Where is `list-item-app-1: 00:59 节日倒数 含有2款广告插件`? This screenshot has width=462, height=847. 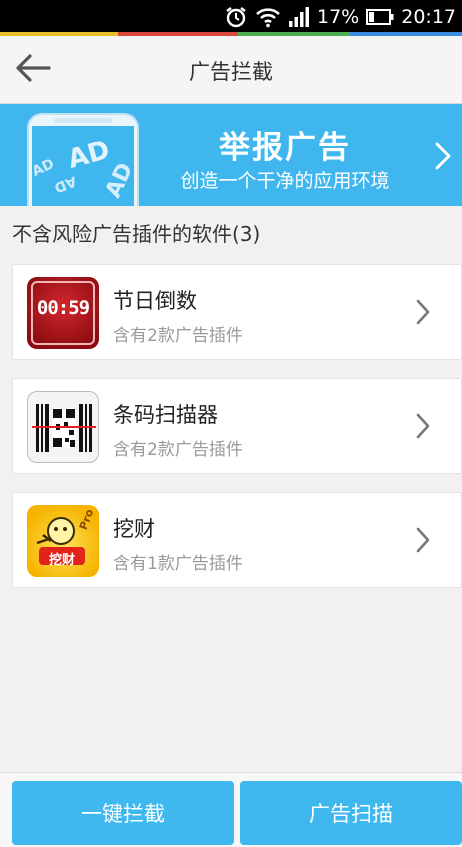
list-item-app-1: 00:59 节日倒数 含有2款广告插件 is located at coordinates (237, 312).